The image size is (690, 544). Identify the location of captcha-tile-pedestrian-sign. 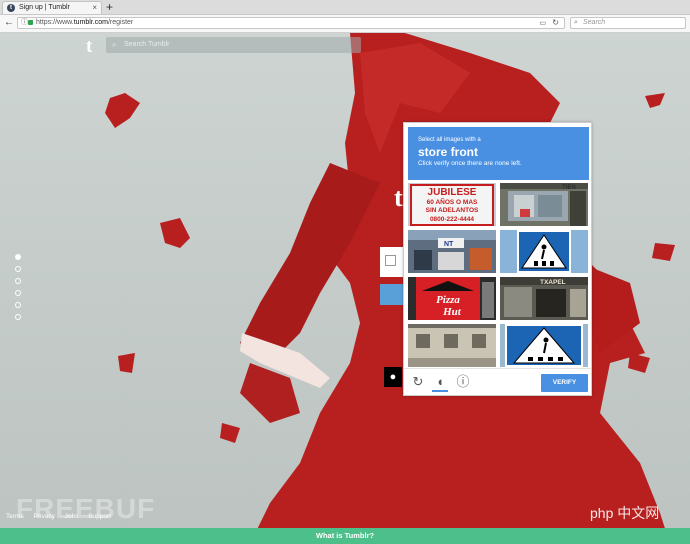
(544, 345).